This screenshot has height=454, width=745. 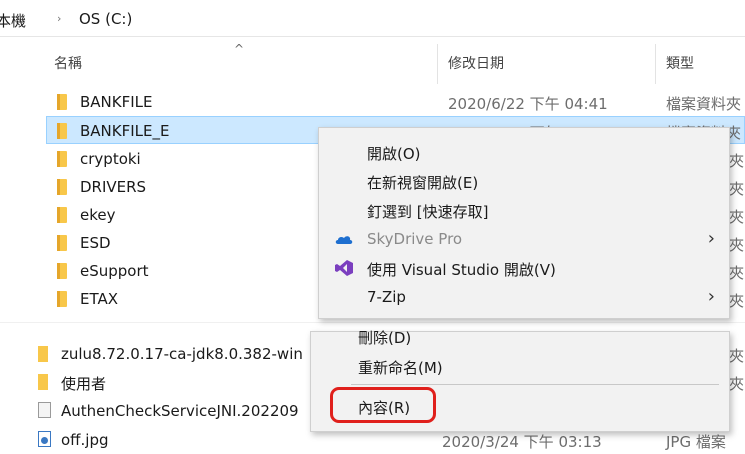 What do you see at coordinates (98, 215) in the screenshot?
I see `file-name: ekey` at bounding box center [98, 215].